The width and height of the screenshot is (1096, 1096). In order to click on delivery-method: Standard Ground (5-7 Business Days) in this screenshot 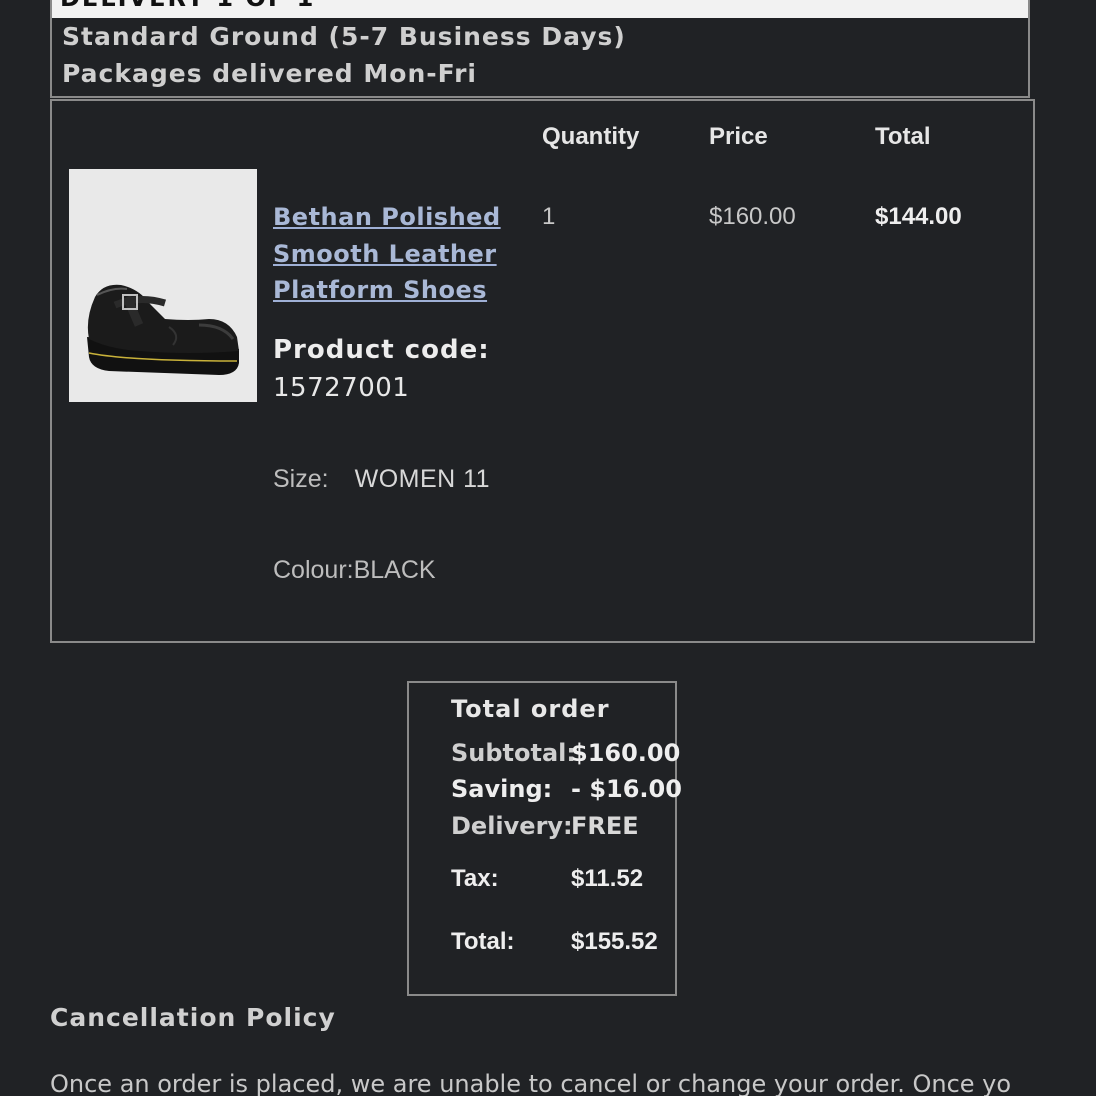, I will do `click(344, 36)`.